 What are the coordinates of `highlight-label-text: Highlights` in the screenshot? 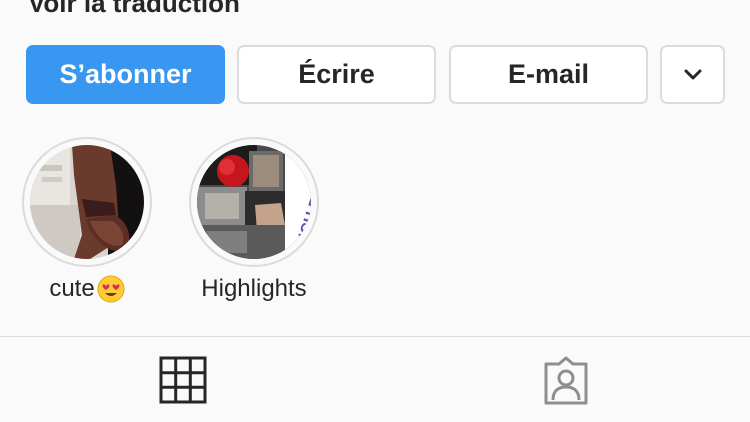 It's located at (254, 288).